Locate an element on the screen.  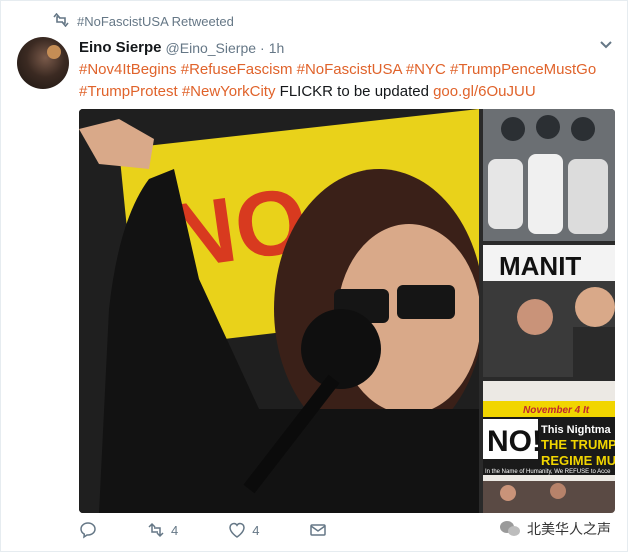
protester-photo-art: MANIT is located at coordinates (549, 311).